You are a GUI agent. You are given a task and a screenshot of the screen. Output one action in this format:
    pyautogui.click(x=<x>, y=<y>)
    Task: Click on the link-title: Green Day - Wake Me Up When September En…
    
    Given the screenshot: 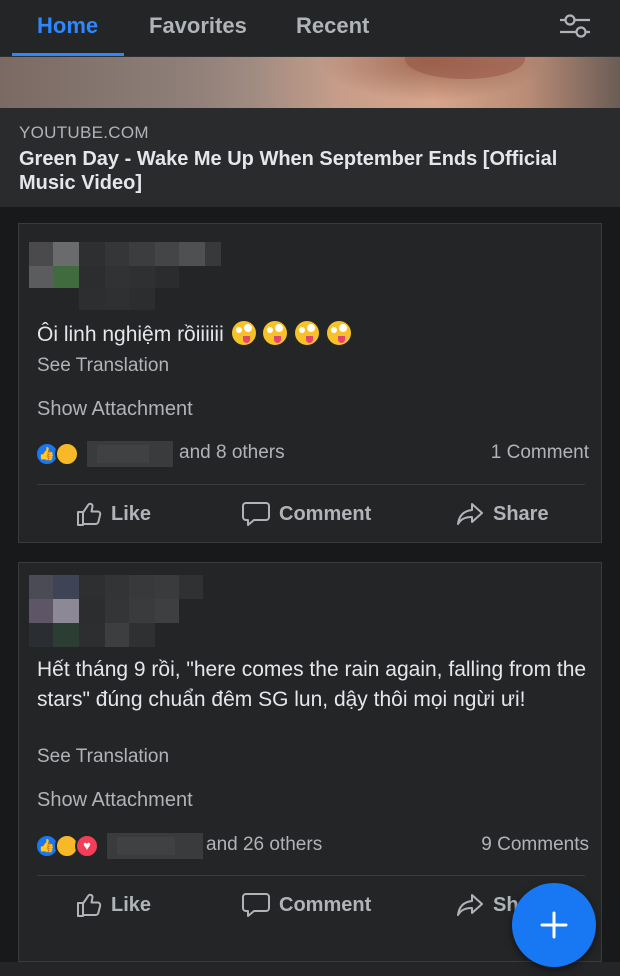 What is the action you would take?
    pyautogui.click(x=314, y=171)
    